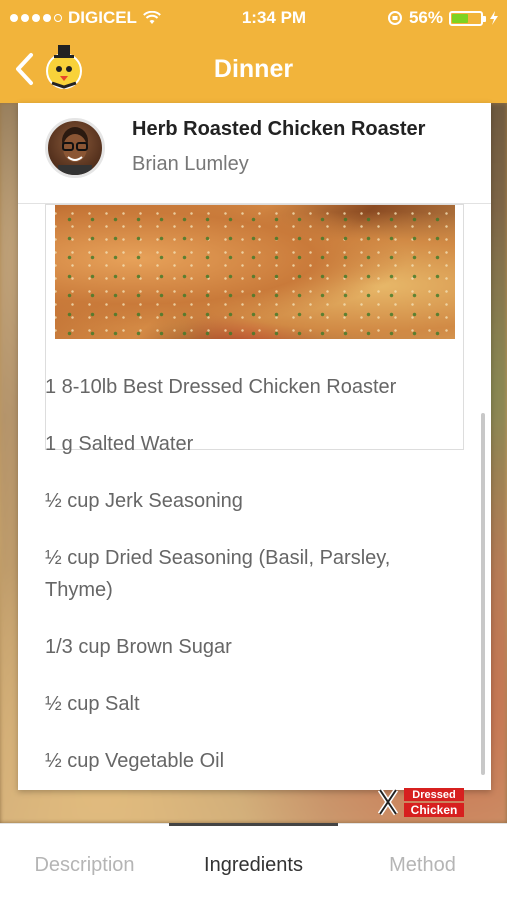  What do you see at coordinates (425, 17) in the screenshot?
I see `battery-percent: 56%` at bounding box center [425, 17].